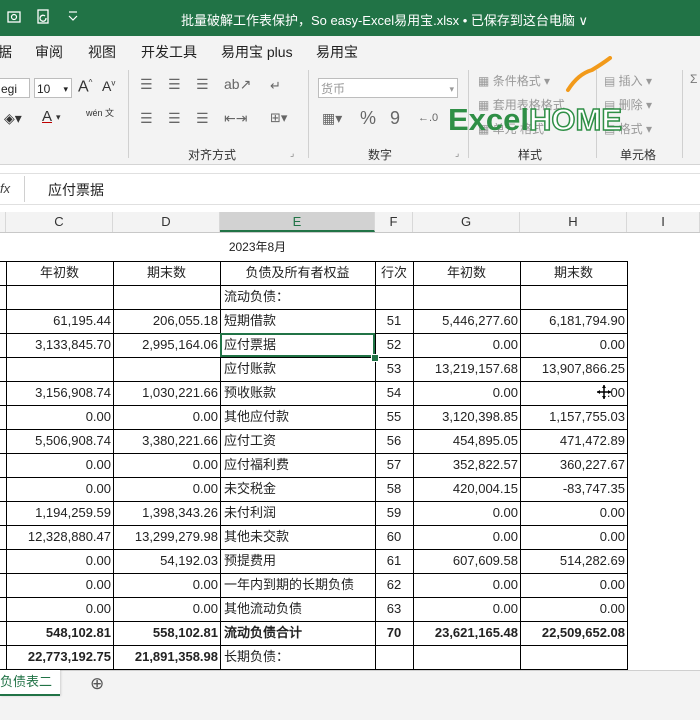  What do you see at coordinates (15, 88) in the screenshot?
I see `font-name-combo: egi` at bounding box center [15, 88].